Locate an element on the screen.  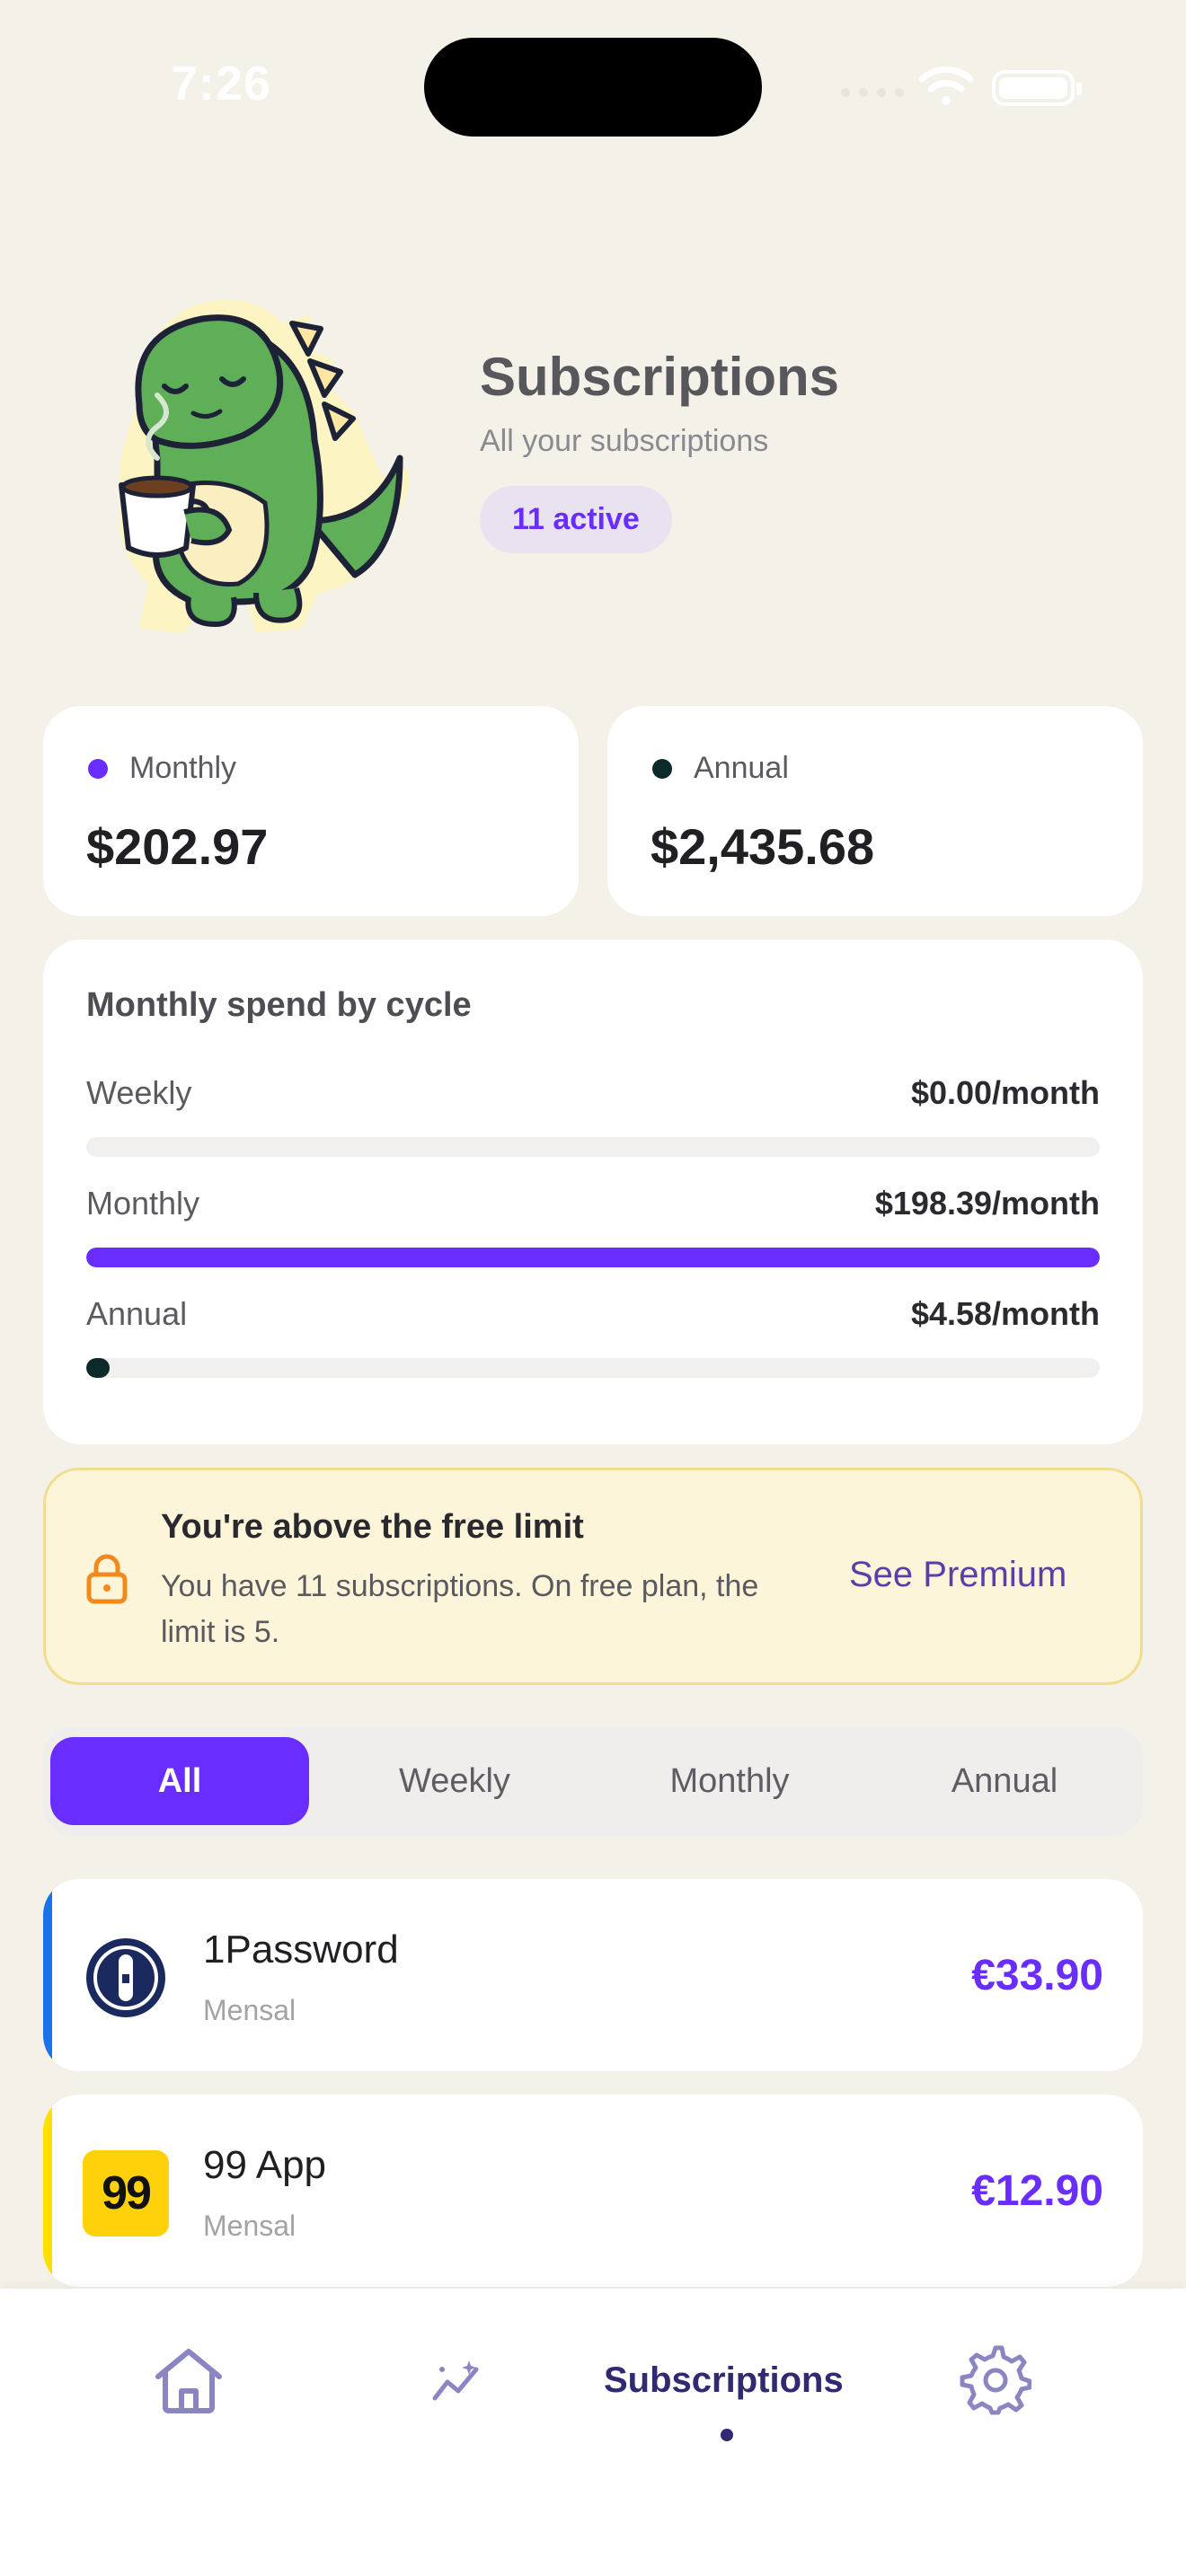
subscription-name: 99 App is located at coordinates (265, 2165).